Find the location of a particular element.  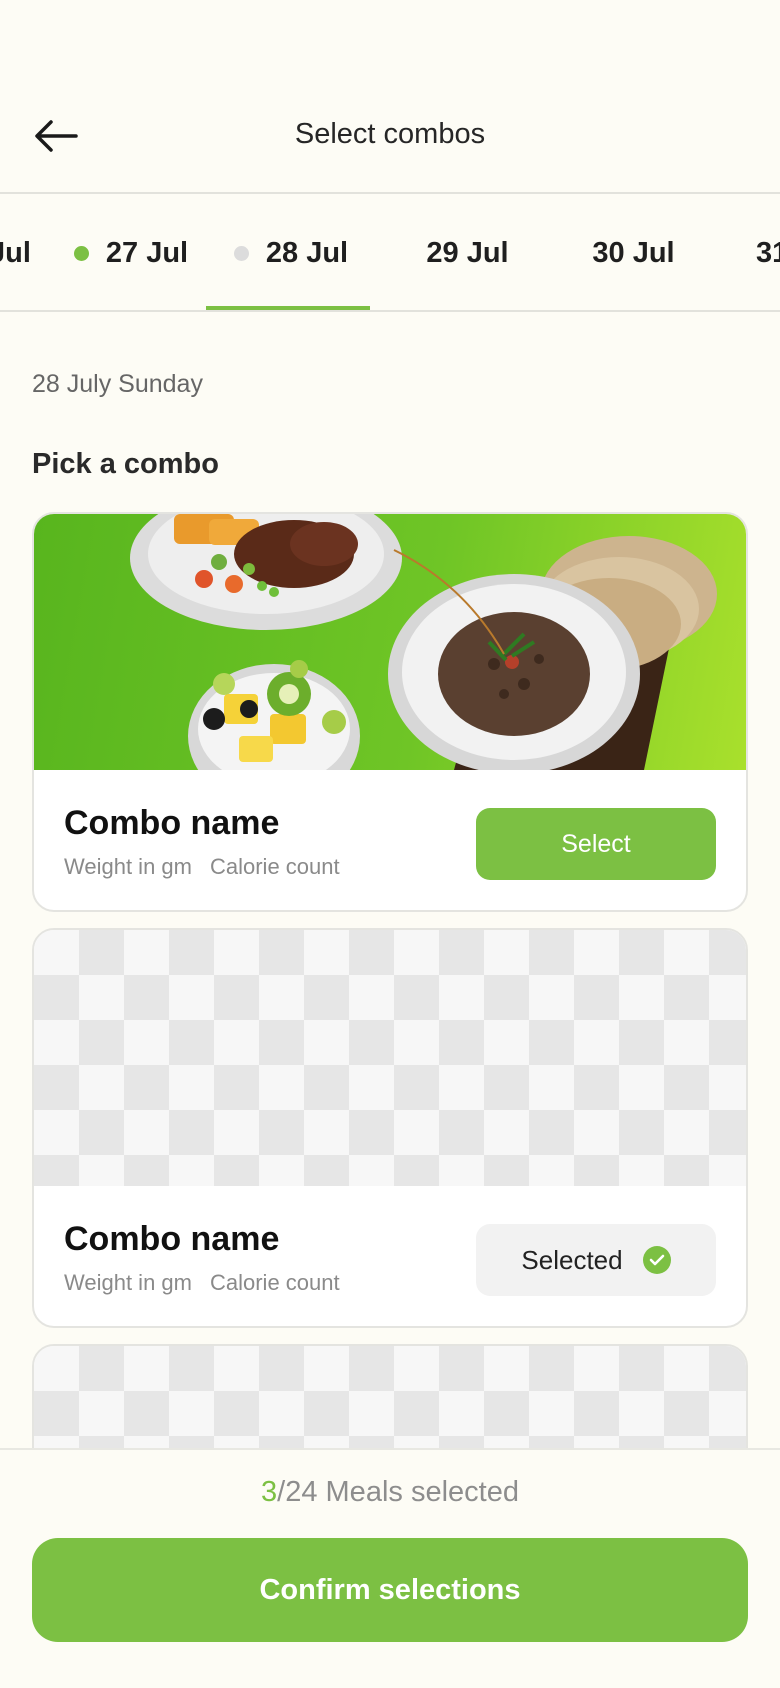

total-meals-text: /24 Meals selected is located at coordinates (398, 1492).